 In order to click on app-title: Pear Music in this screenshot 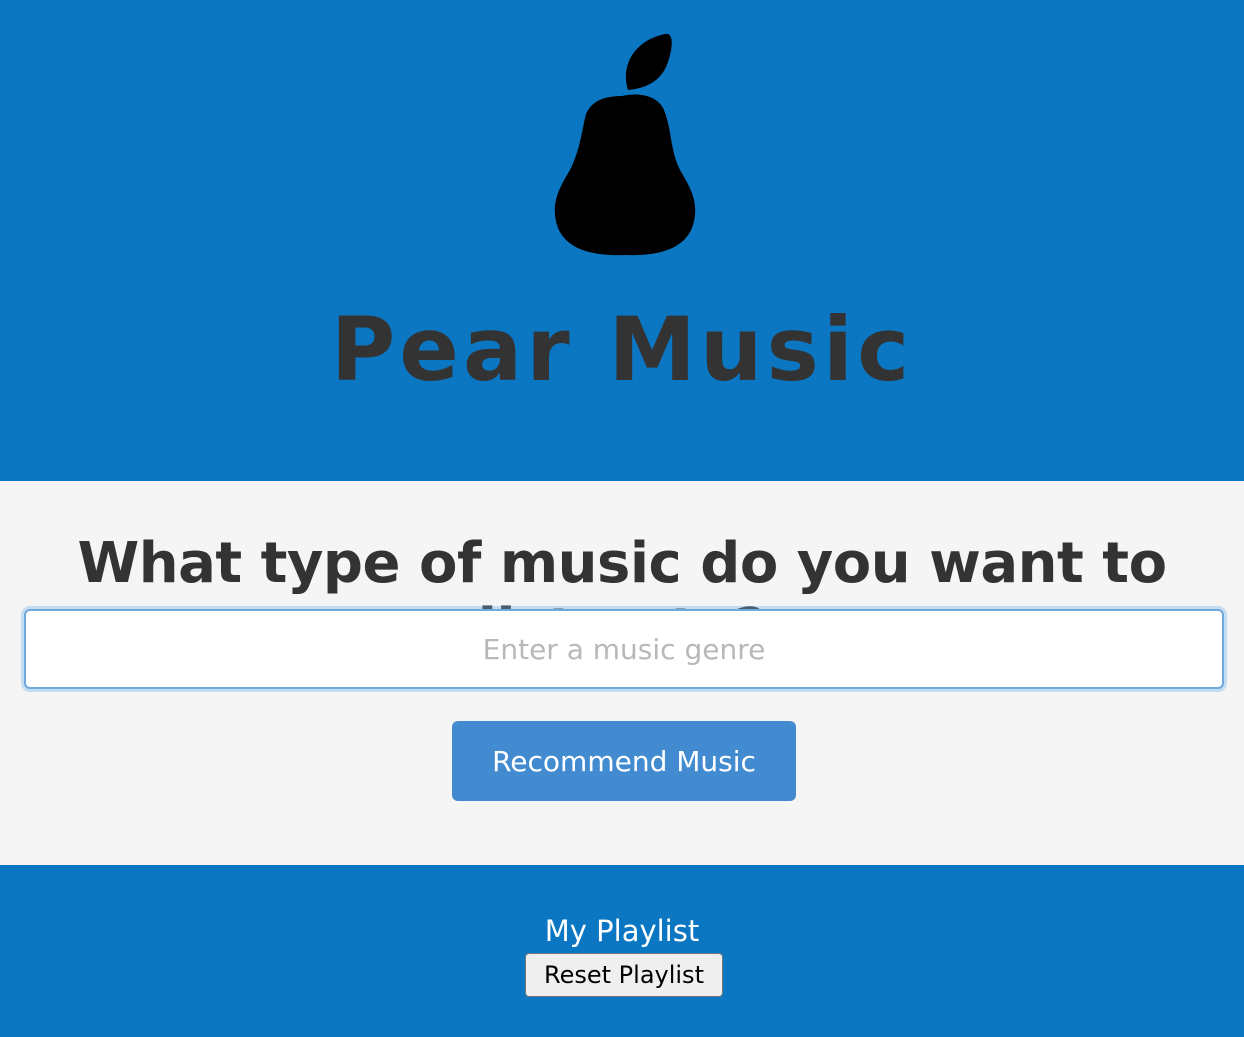, I will do `click(622, 349)`.